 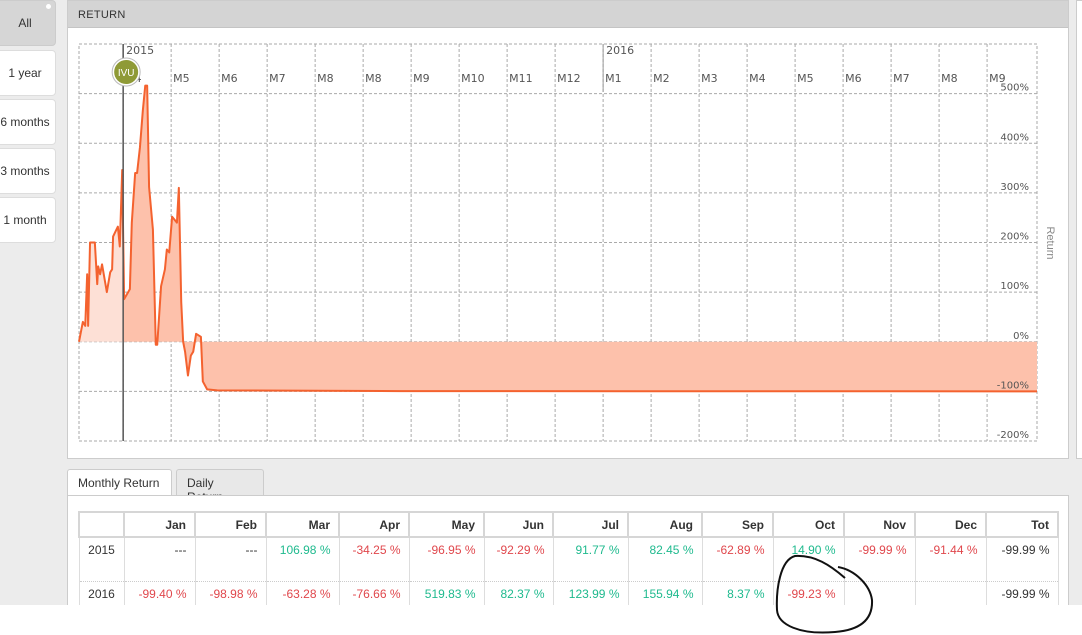 What do you see at coordinates (590, 593) in the screenshot?
I see `return-cell: 123.99 %` at bounding box center [590, 593].